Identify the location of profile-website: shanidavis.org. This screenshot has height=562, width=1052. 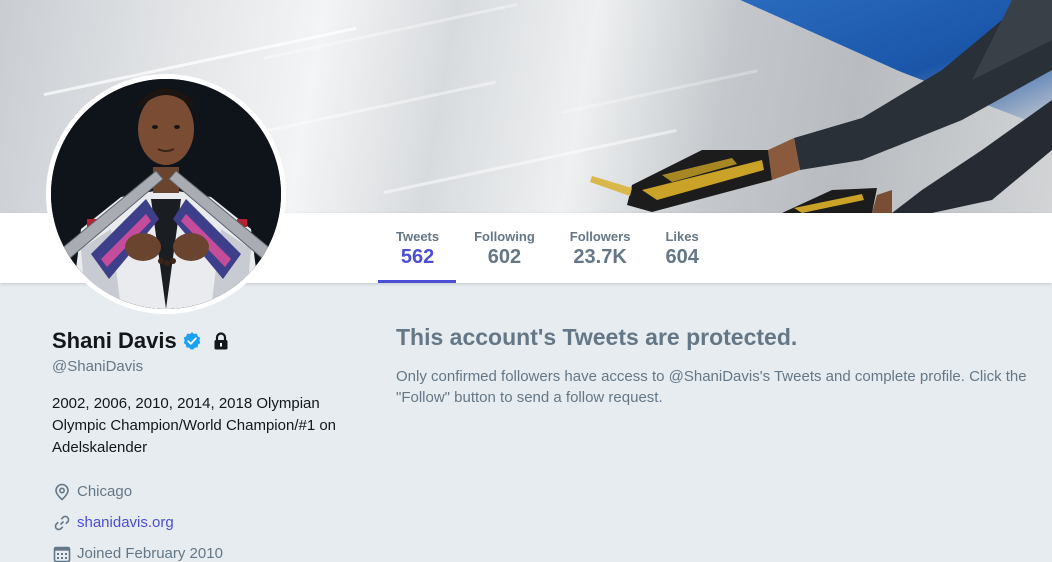
(202, 522).